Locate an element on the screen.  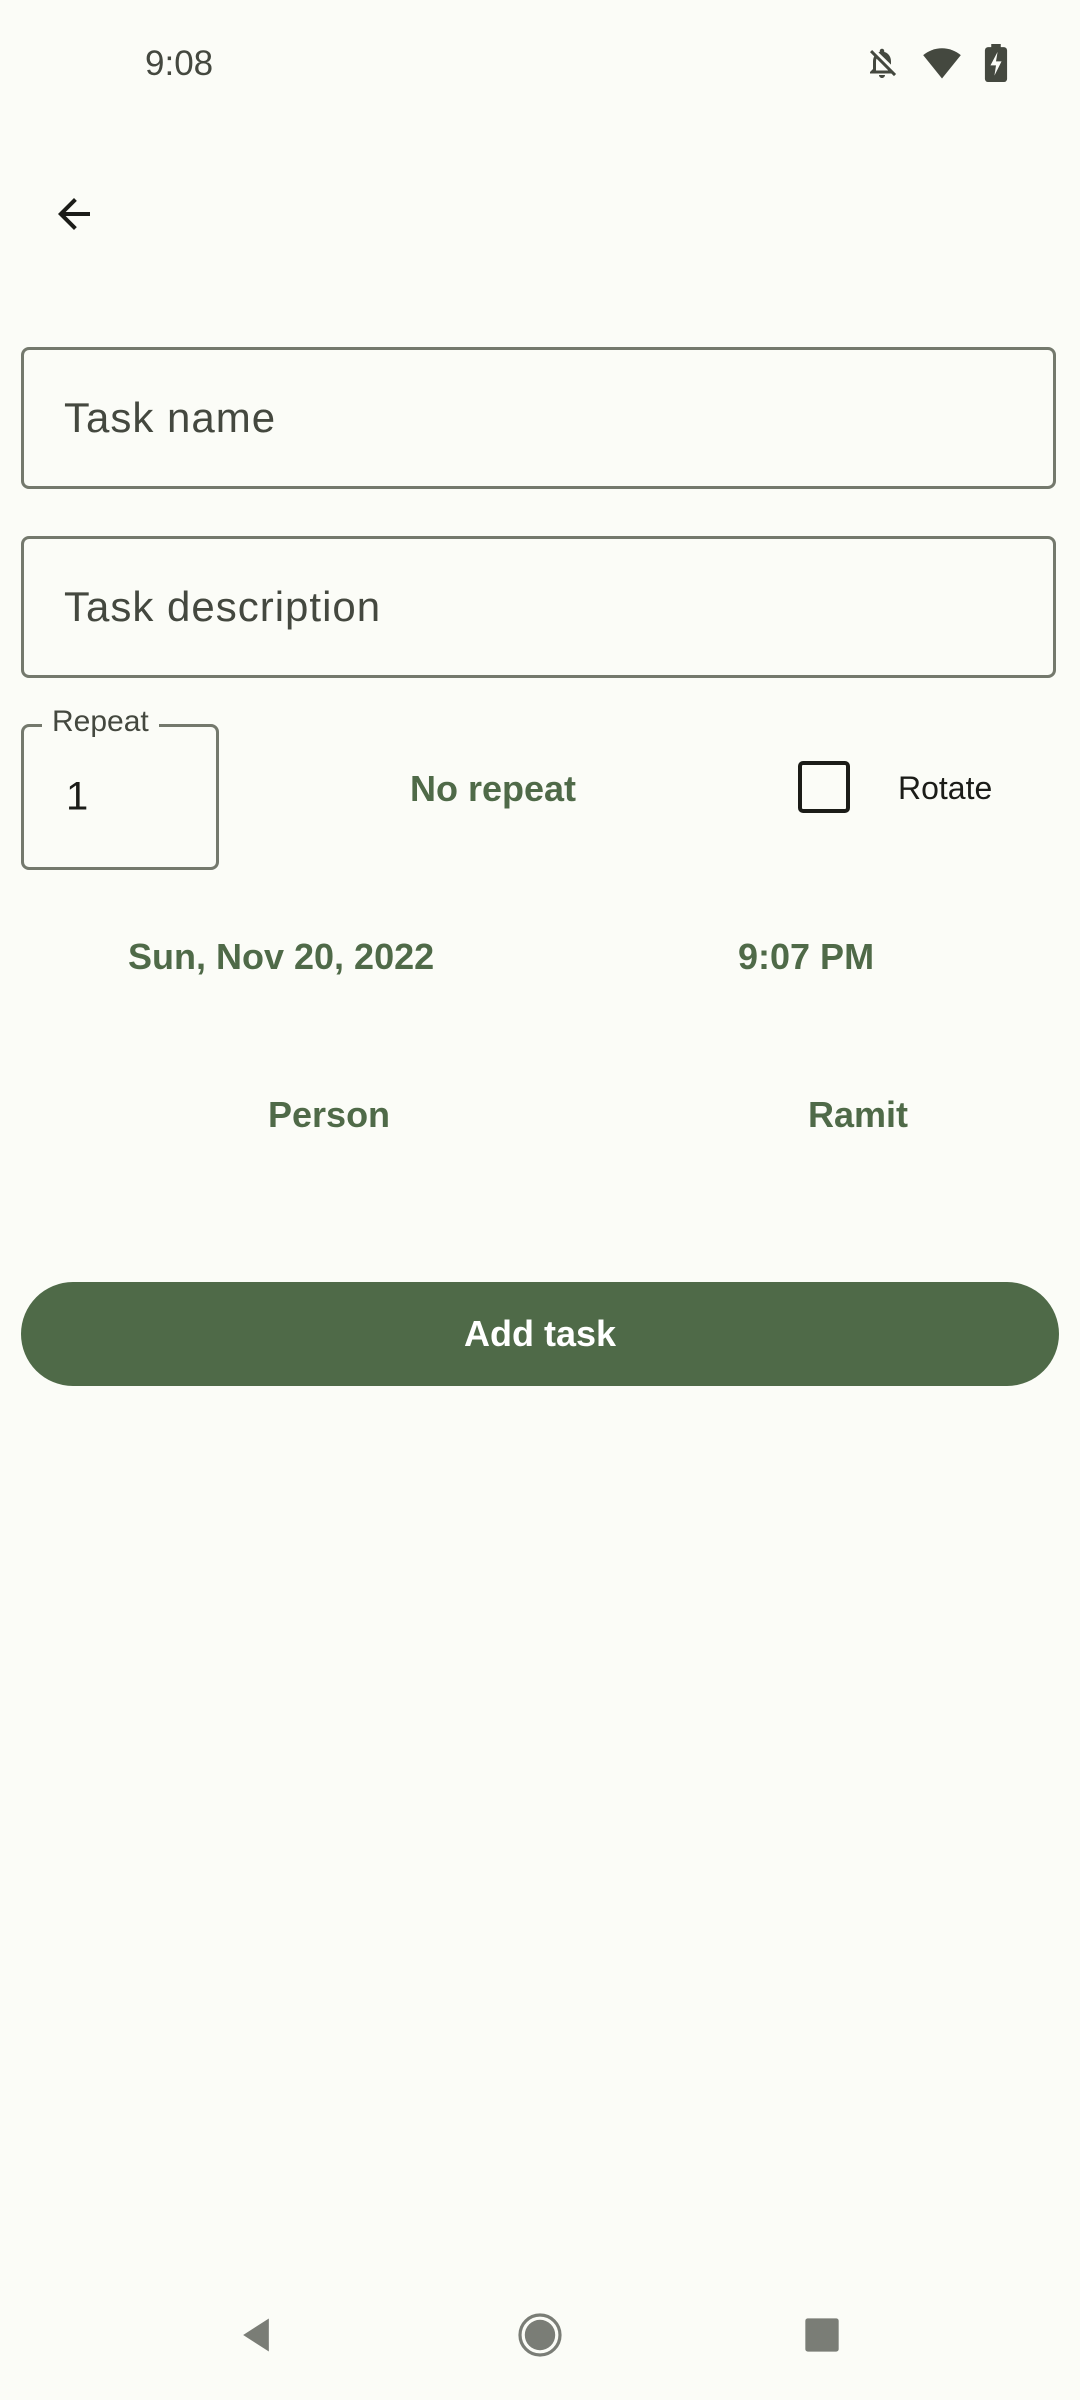
task-description-input: Task description is located at coordinates (538, 607).